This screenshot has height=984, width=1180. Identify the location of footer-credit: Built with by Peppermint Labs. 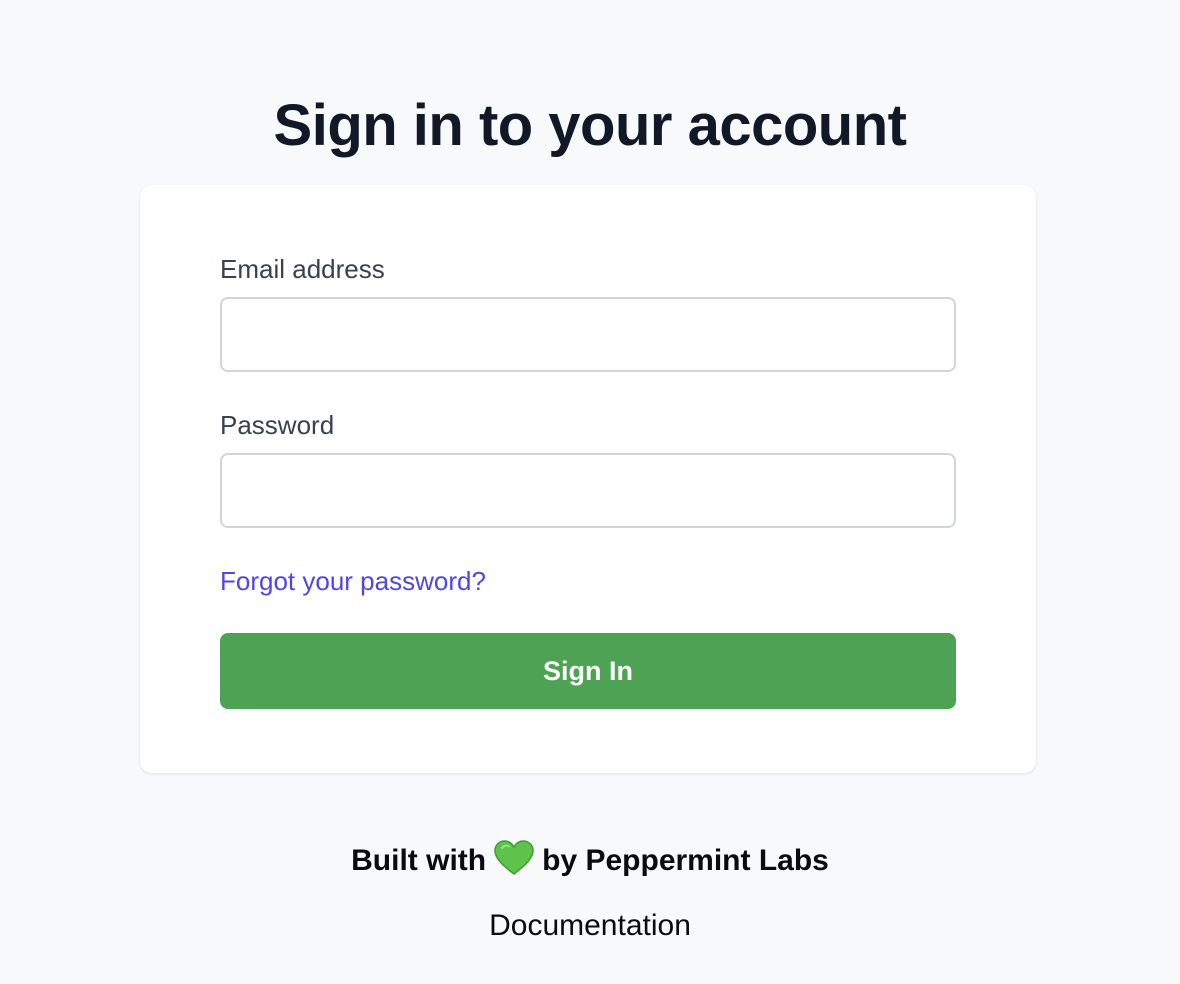
(590, 864).